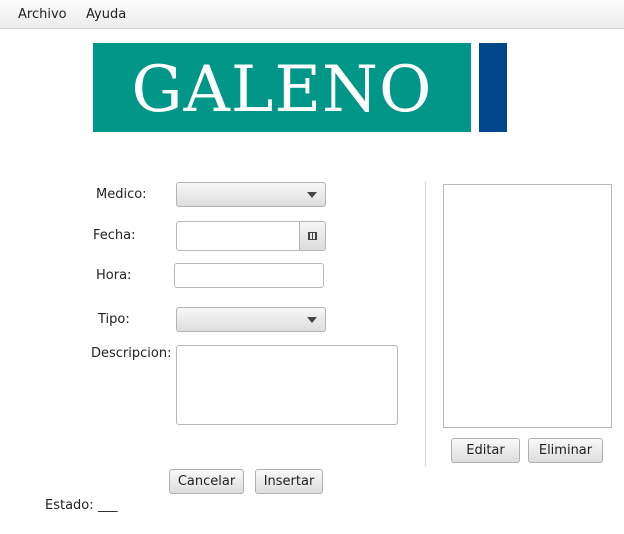  I want to click on hora-label: Hora:, so click(114, 275).